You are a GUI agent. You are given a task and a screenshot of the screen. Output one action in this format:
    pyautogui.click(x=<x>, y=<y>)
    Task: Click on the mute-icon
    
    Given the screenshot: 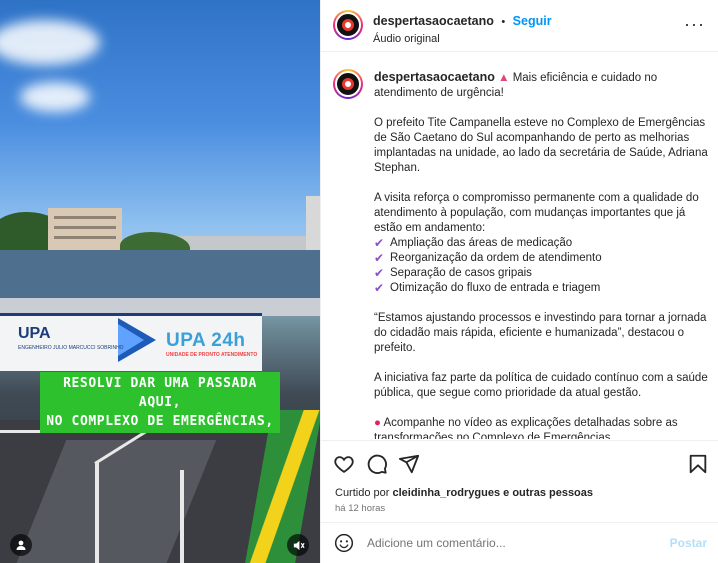 What is the action you would take?
    pyautogui.click(x=298, y=545)
    